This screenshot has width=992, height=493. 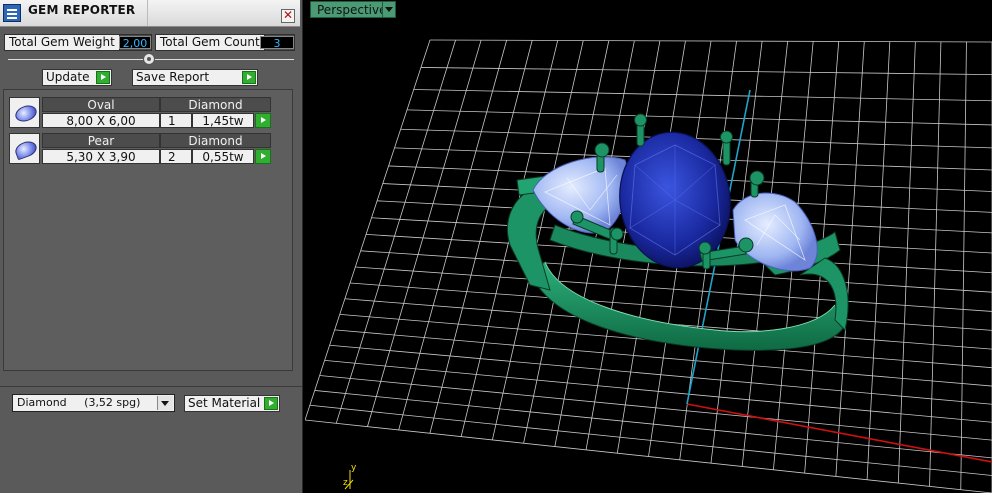 I want to click on axis-gizmo-y-label: y, so click(x=354, y=468).